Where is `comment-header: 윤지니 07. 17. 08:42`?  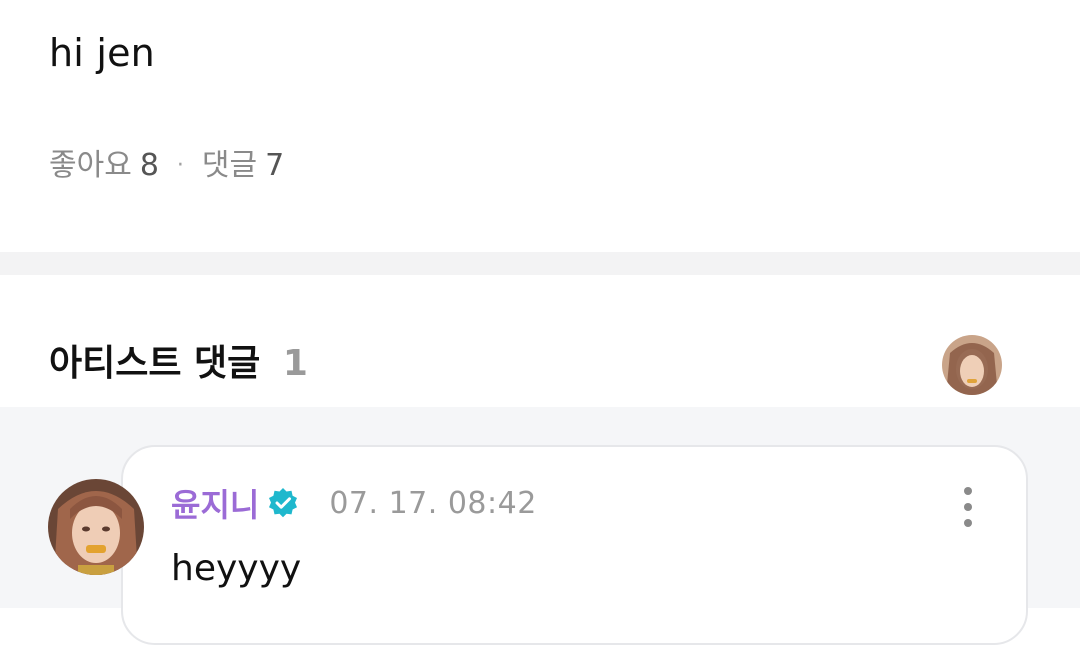
comment-header: 윤지니 07. 17. 08:42 is located at coordinates (354, 503).